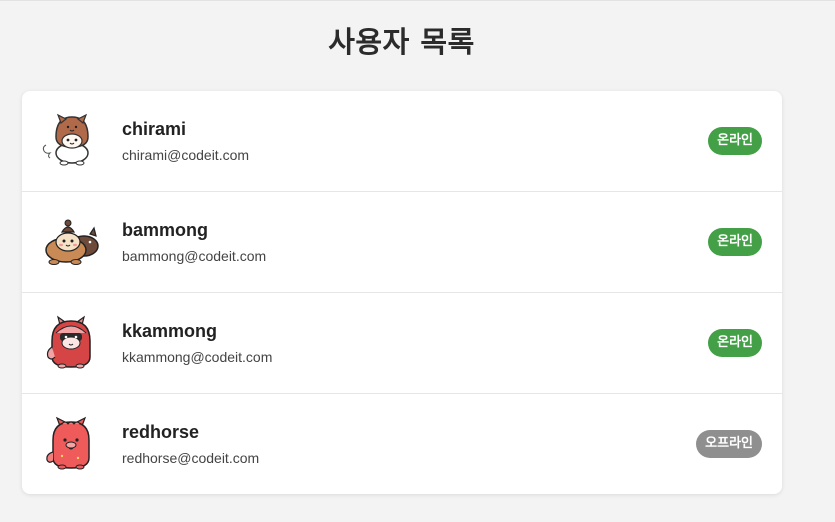 The width and height of the screenshot is (835, 522). I want to click on status-badge: 오프라인, so click(729, 444).